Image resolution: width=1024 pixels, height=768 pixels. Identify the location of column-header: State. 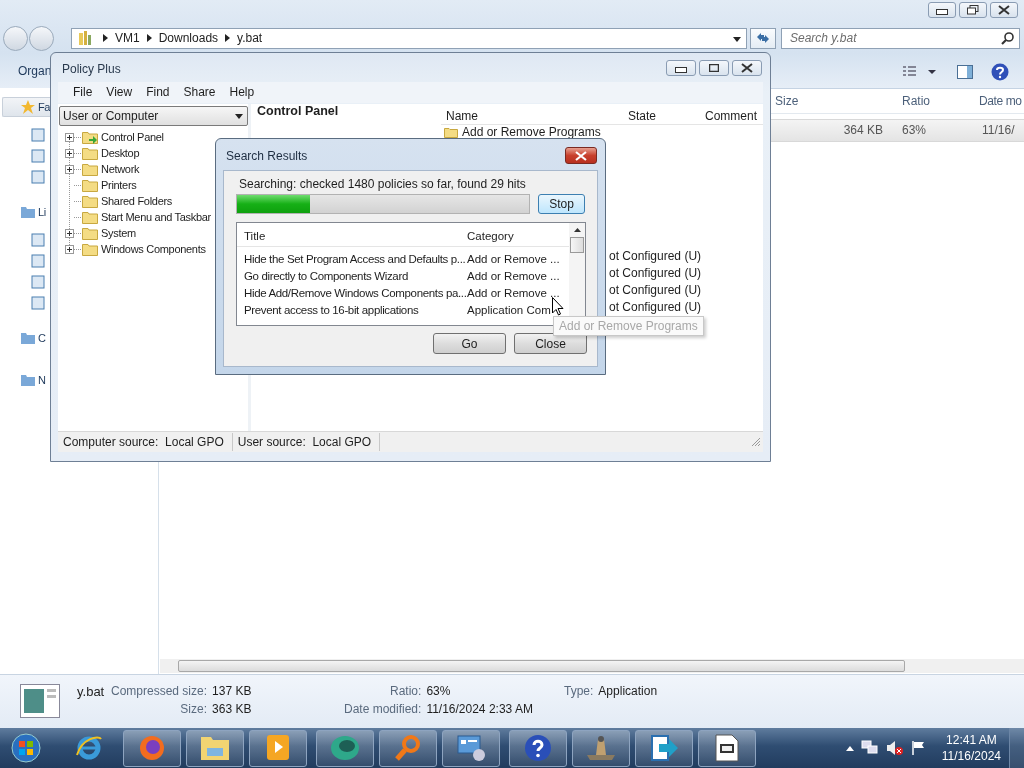
(642, 116).